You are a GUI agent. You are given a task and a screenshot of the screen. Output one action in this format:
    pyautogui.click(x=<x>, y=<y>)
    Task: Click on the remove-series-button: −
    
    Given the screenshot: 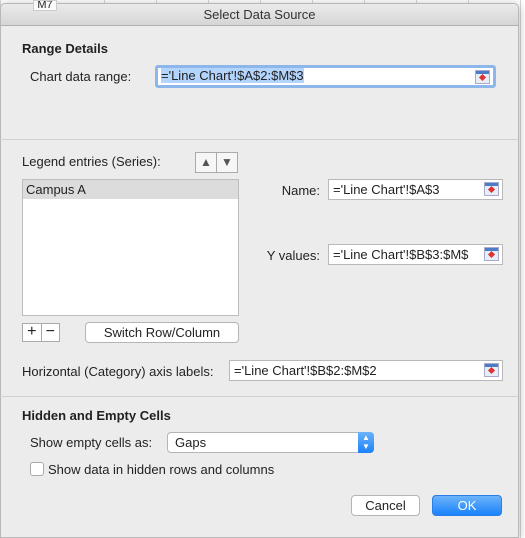 What is the action you would take?
    pyautogui.click(x=50, y=332)
    